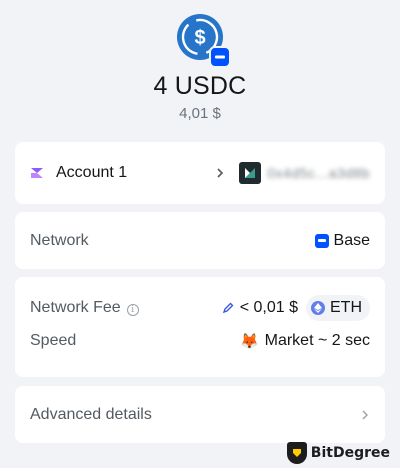 Image resolution: width=400 pixels, height=468 pixels. What do you see at coordinates (321, 240) in the screenshot?
I see `base-icon` at bounding box center [321, 240].